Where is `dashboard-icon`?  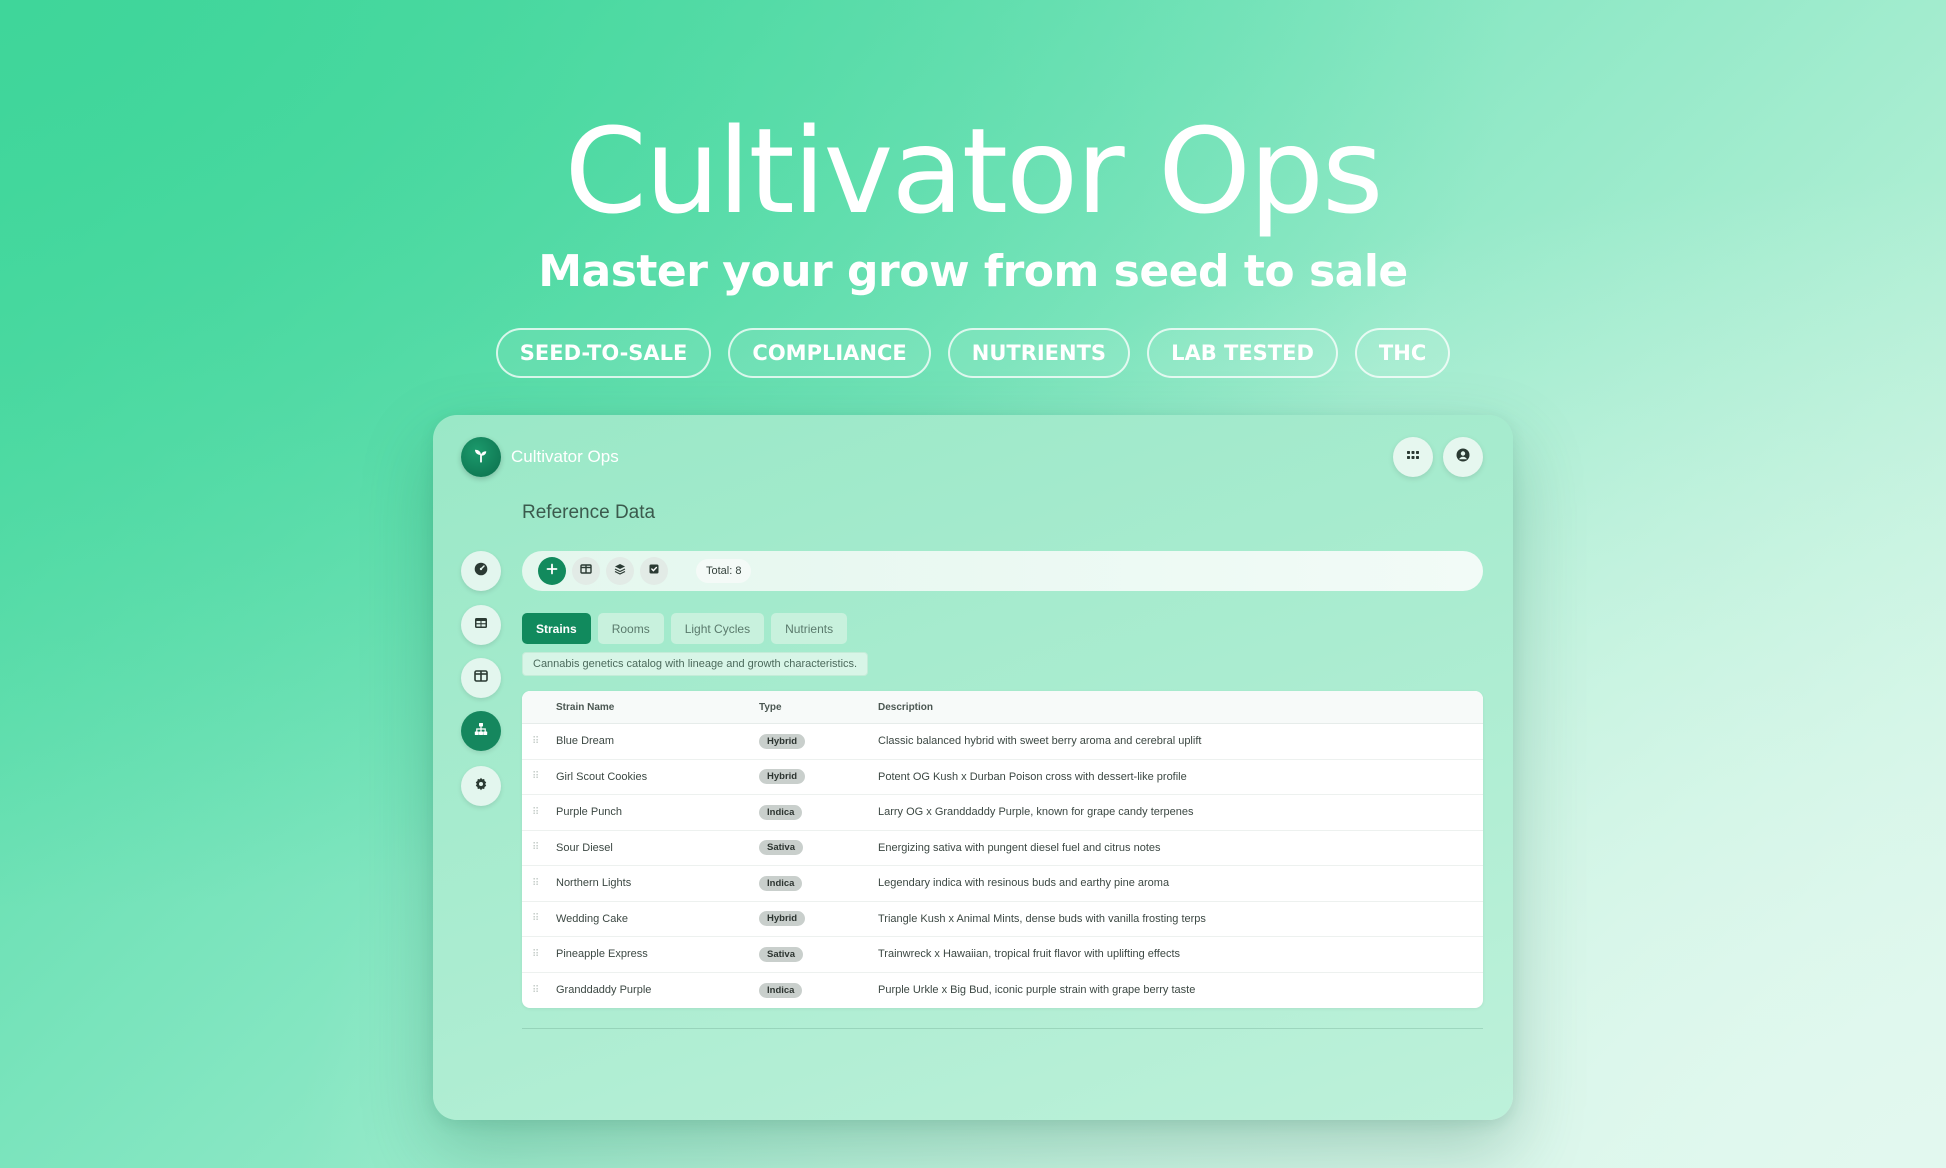 dashboard-icon is located at coordinates (481, 571).